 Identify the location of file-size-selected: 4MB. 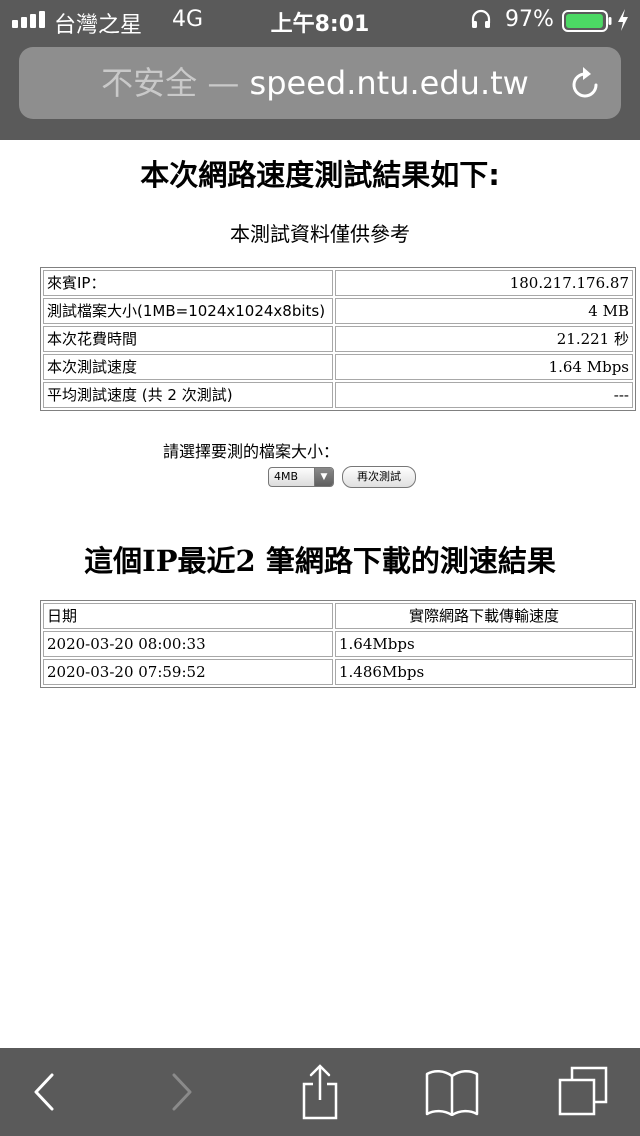
(286, 476).